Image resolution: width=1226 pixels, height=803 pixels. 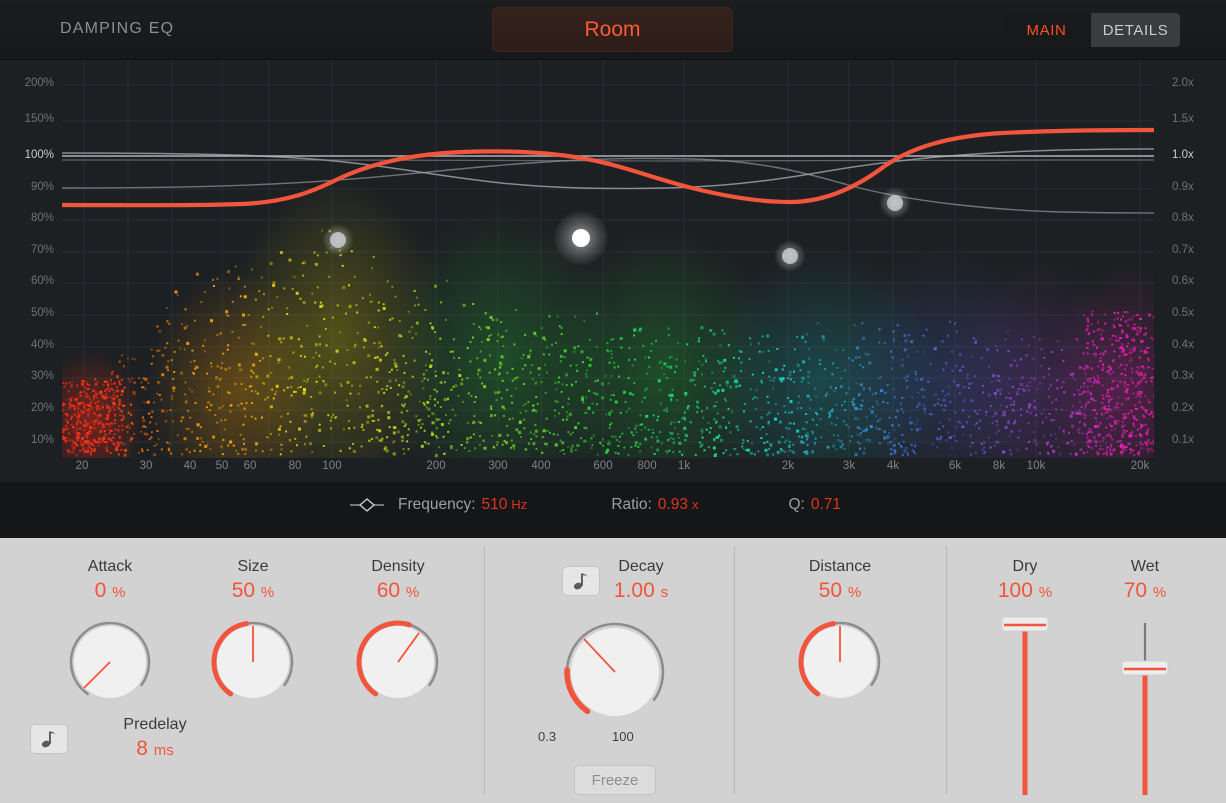 I want to click on y-tick-left-6: 60%, so click(x=42, y=281).